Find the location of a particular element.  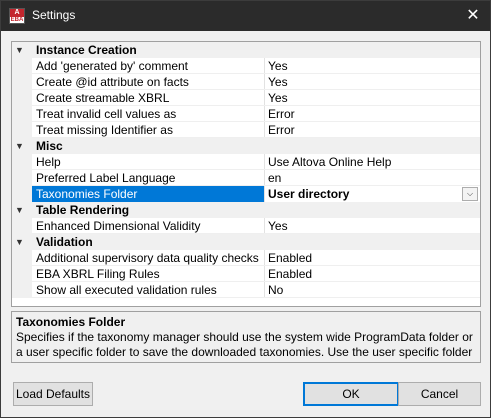

property-name: Help is located at coordinates (48, 162).